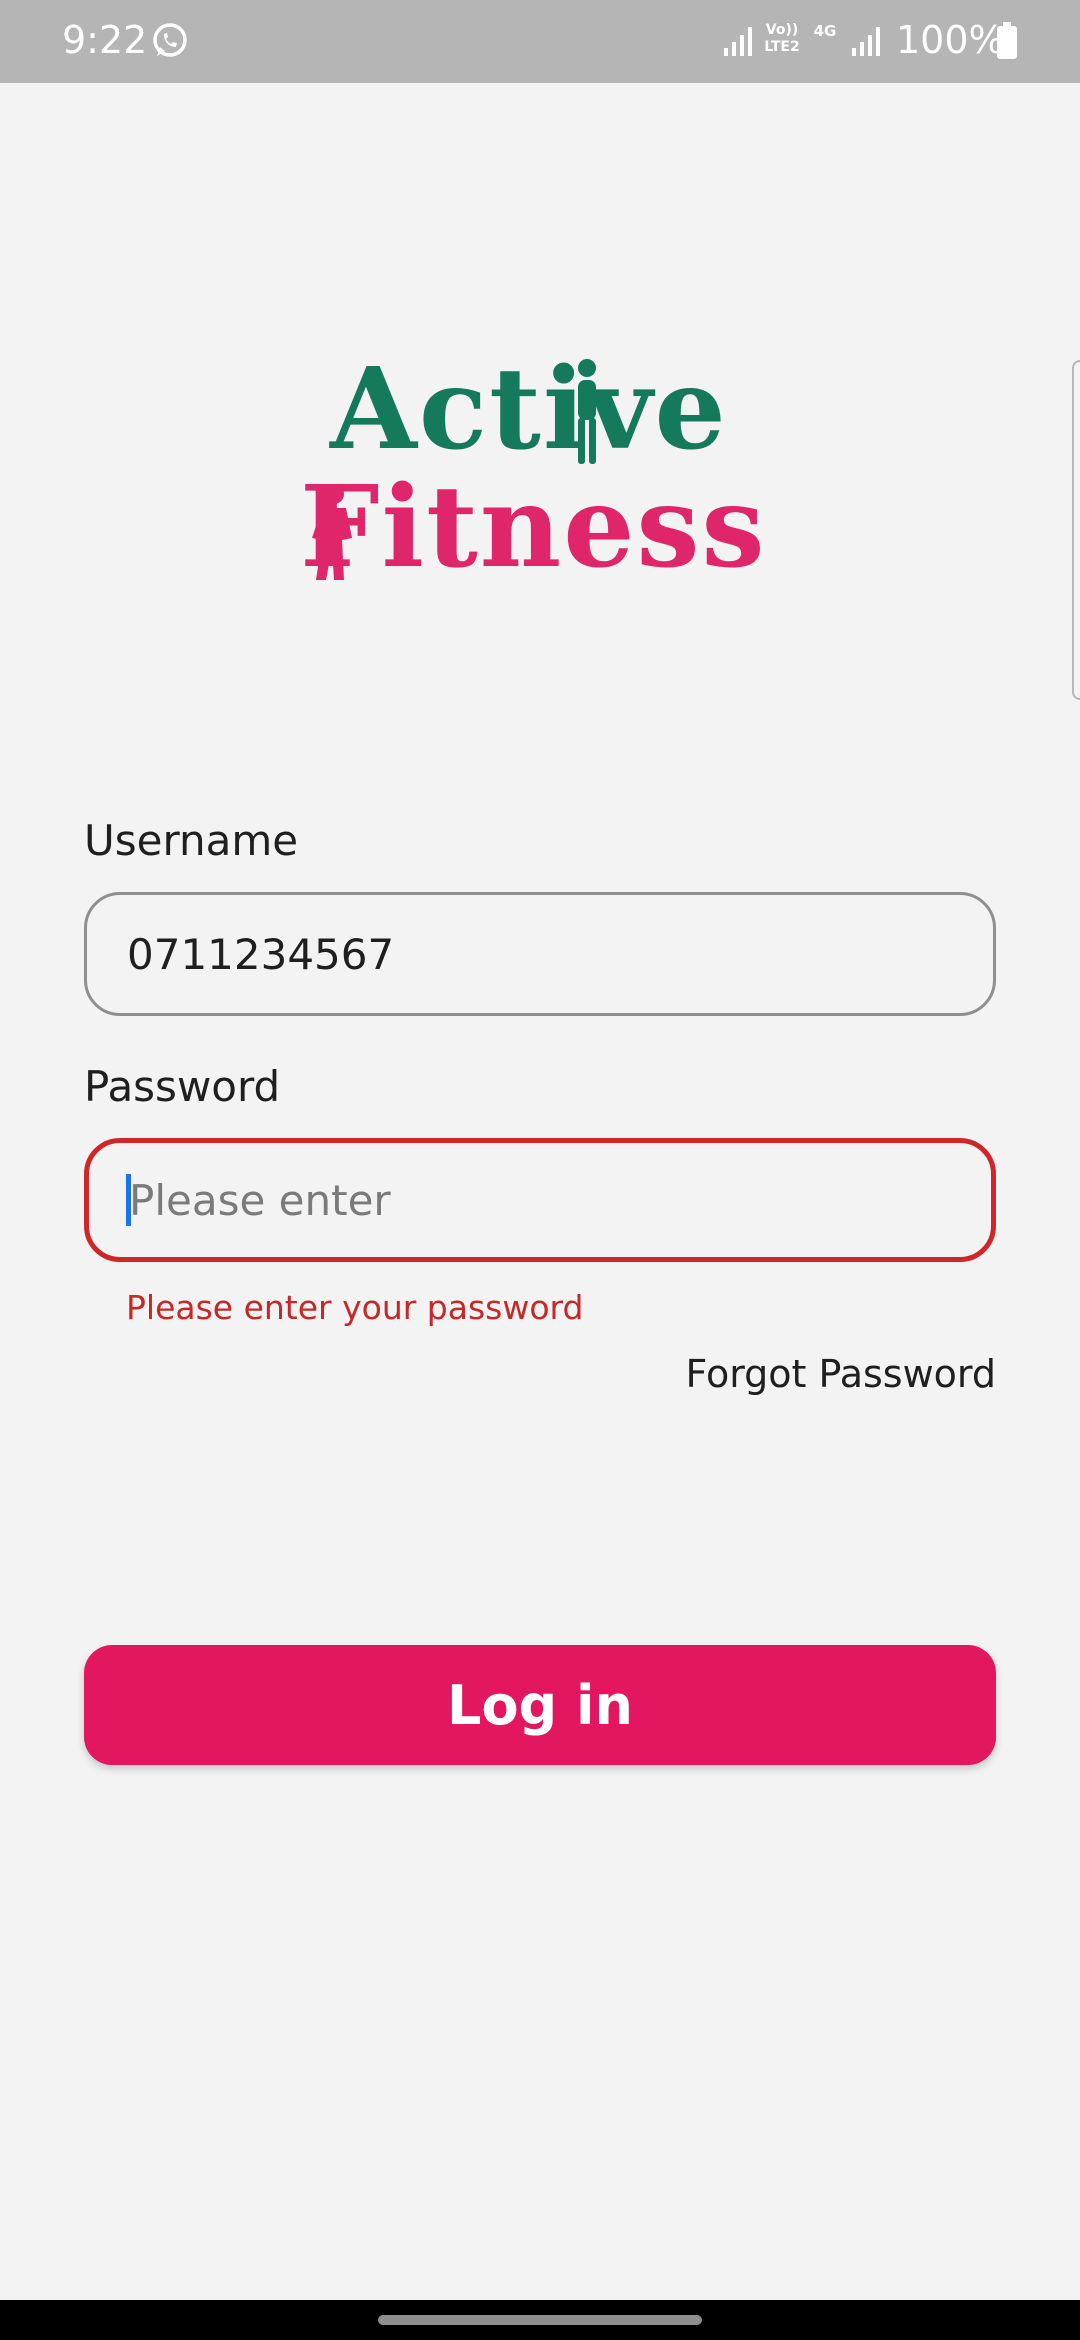  Describe the element at coordinates (355, 1307) in the screenshot. I see `password-error-message: Please enter your password` at that location.